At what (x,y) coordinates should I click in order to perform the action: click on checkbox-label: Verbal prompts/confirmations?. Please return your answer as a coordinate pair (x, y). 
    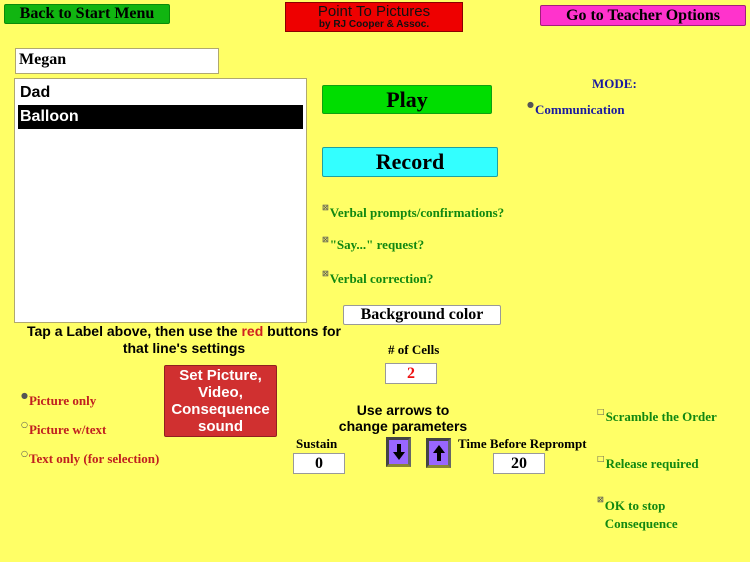
    Looking at the image, I should click on (417, 212).